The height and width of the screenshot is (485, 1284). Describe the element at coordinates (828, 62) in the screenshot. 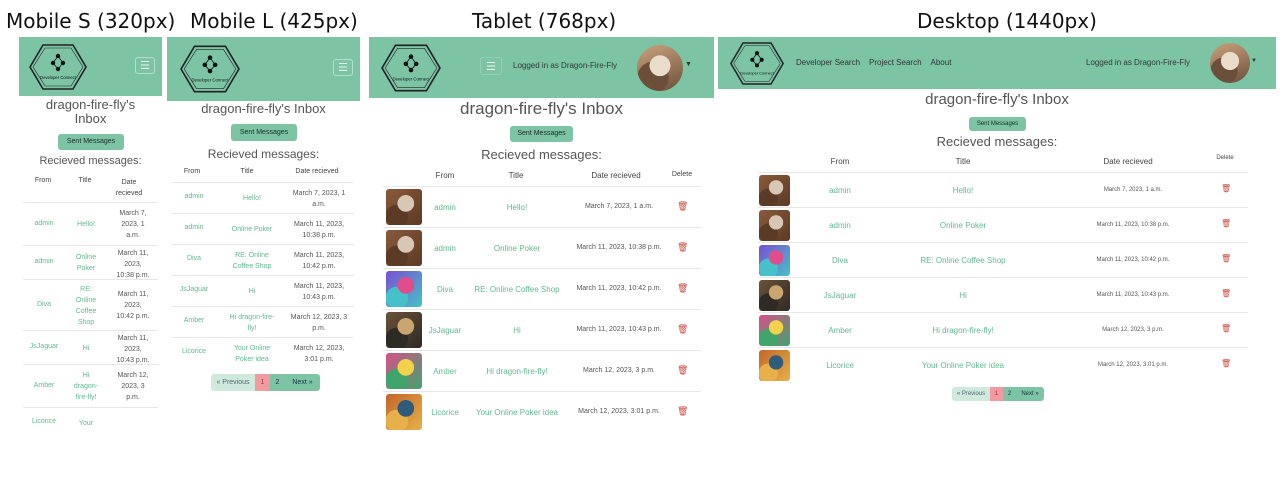

I see `nav-link-developer-search: Developer Search` at that location.